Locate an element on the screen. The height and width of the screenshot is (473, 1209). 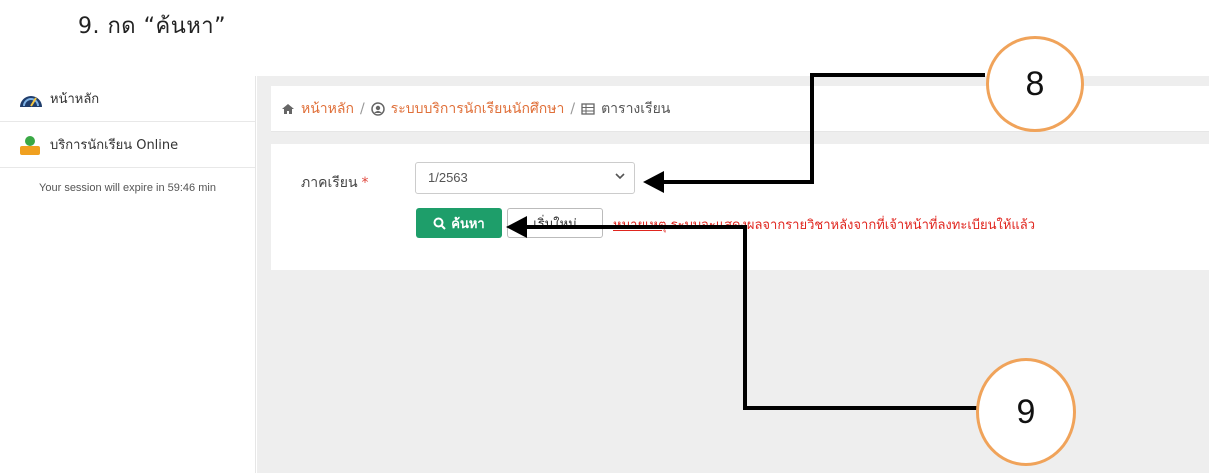
arrowhead-search is located at coordinates (516, 227).